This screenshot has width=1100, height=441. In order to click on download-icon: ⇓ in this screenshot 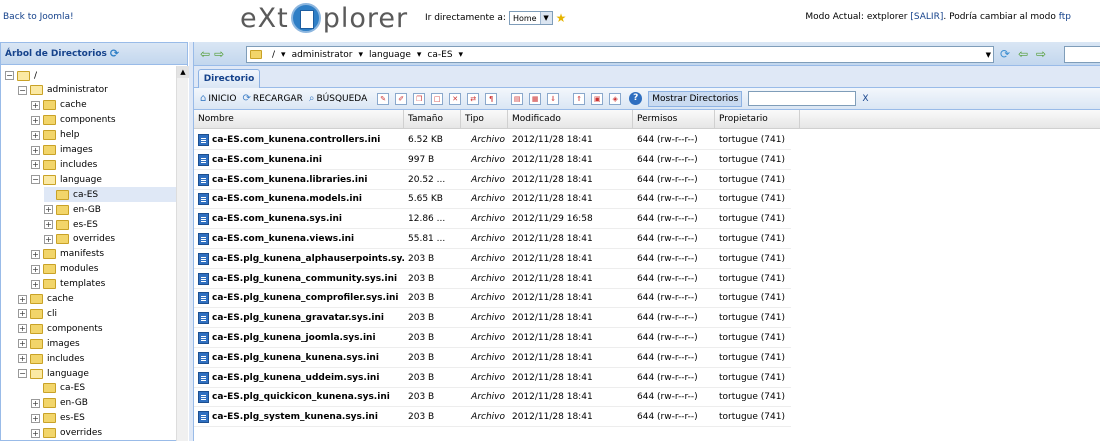, I will do `click(553, 98)`.